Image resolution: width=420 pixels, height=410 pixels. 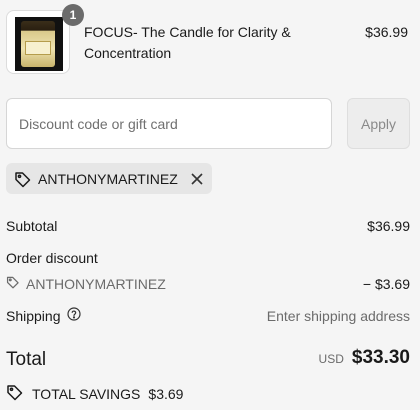 What do you see at coordinates (208, 226) in the screenshot?
I see `subtotal-row: Subtotal $36.99` at bounding box center [208, 226].